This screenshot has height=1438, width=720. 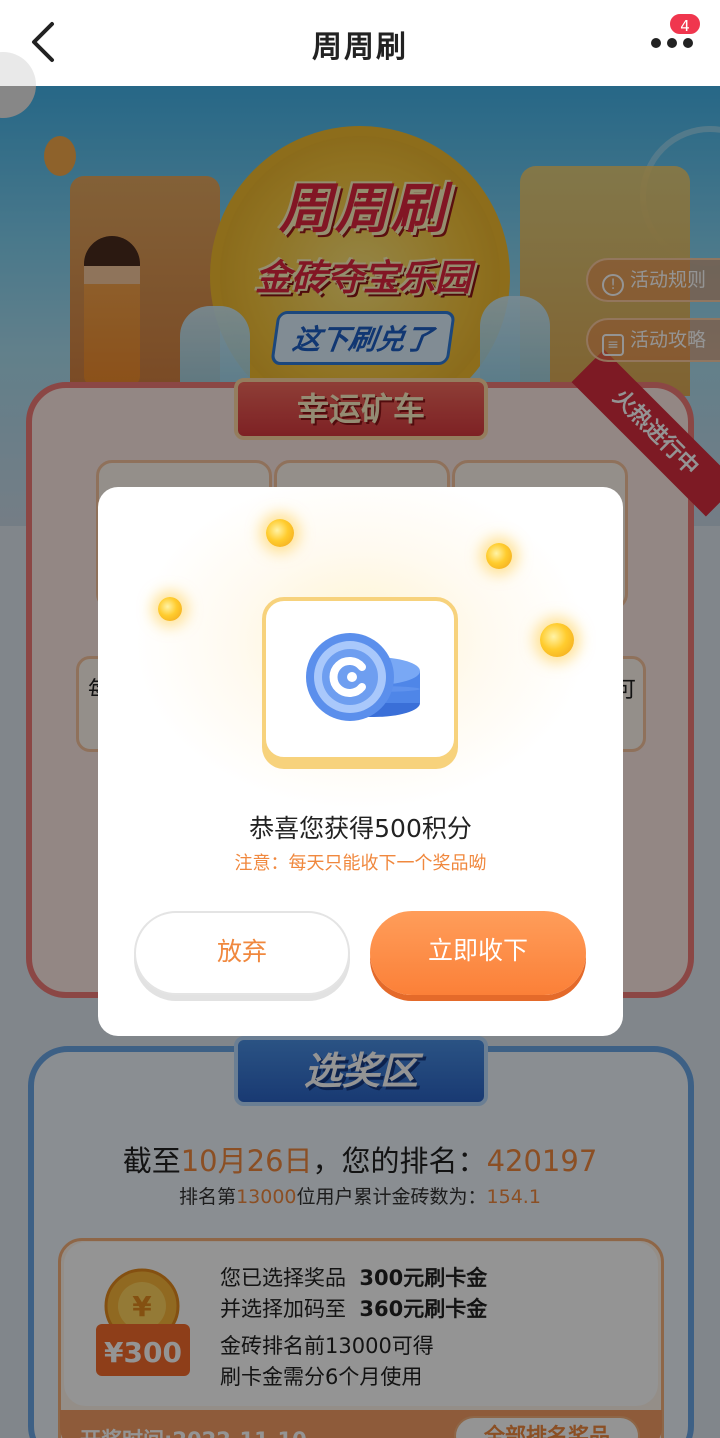 What do you see at coordinates (363, 677) in the screenshot?
I see `points-coin-stack-icon` at bounding box center [363, 677].